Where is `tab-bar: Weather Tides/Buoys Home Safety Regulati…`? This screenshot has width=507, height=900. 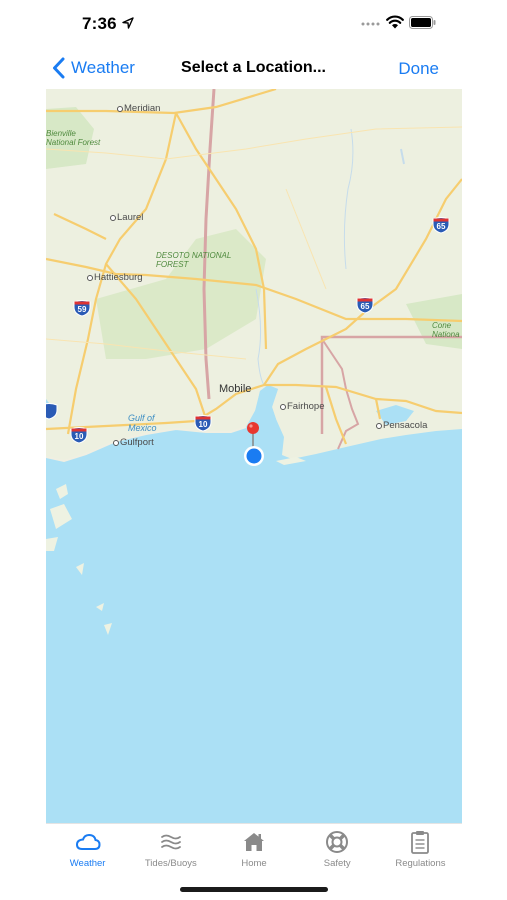
tab-bar: Weather Tides/Buoys Home Safety Regulati… is located at coordinates (254, 849).